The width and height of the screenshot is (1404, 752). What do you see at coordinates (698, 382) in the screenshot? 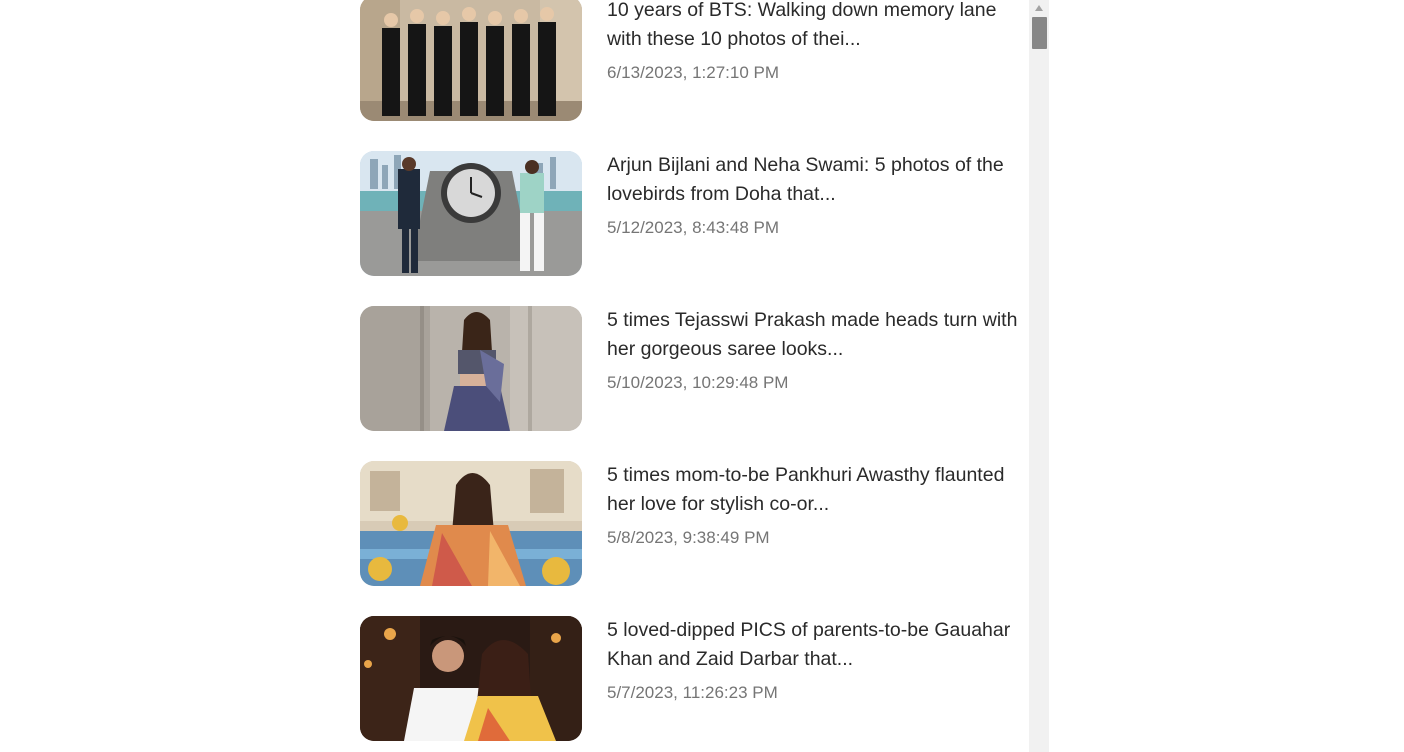
I see `article-date: 5/10/2023, 10:29:48 PM` at bounding box center [698, 382].